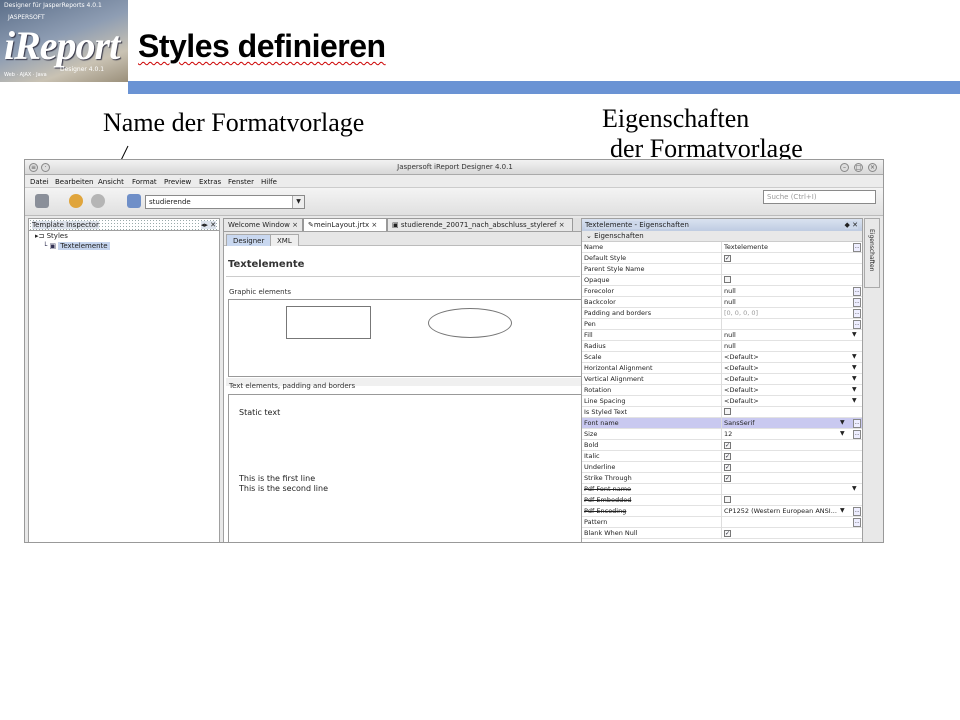 The width and height of the screenshot is (960, 720). I want to click on menu-ansicht: Ansicht, so click(111, 182).